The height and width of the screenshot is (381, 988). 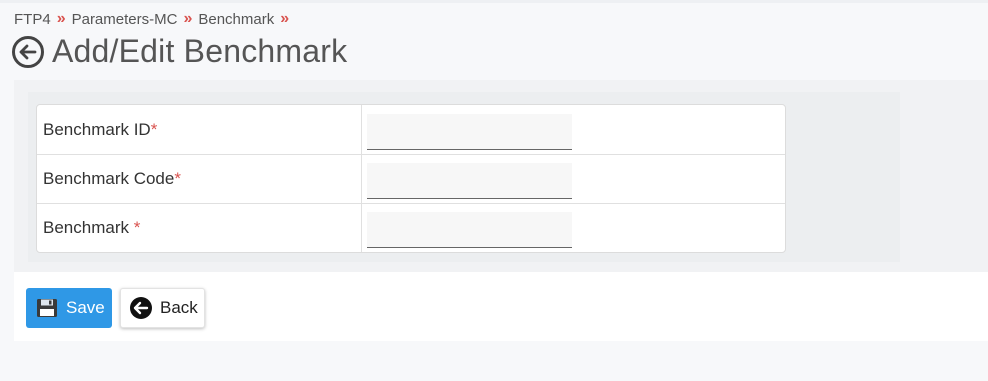 What do you see at coordinates (32, 19) in the screenshot?
I see `breadcrumb-item-ftp4: FTP4` at bounding box center [32, 19].